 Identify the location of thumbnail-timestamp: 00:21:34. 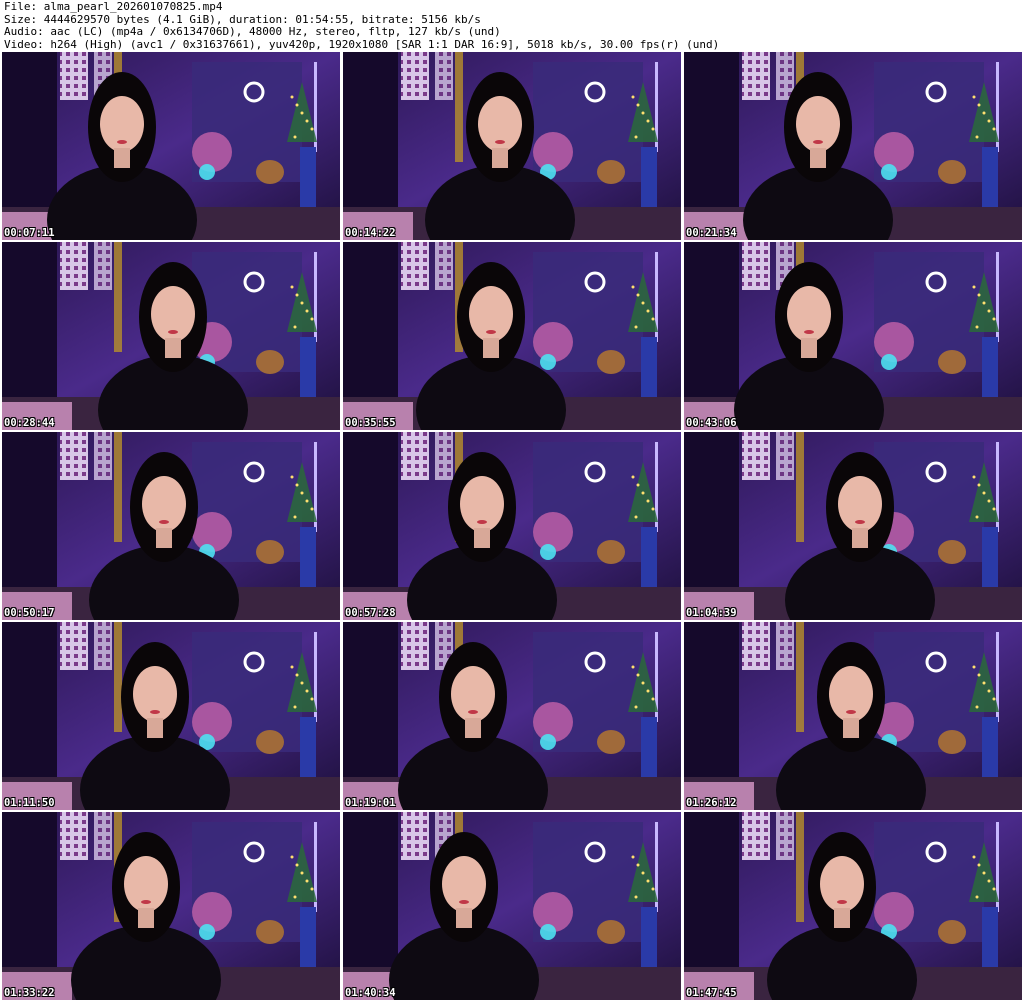
(711, 233).